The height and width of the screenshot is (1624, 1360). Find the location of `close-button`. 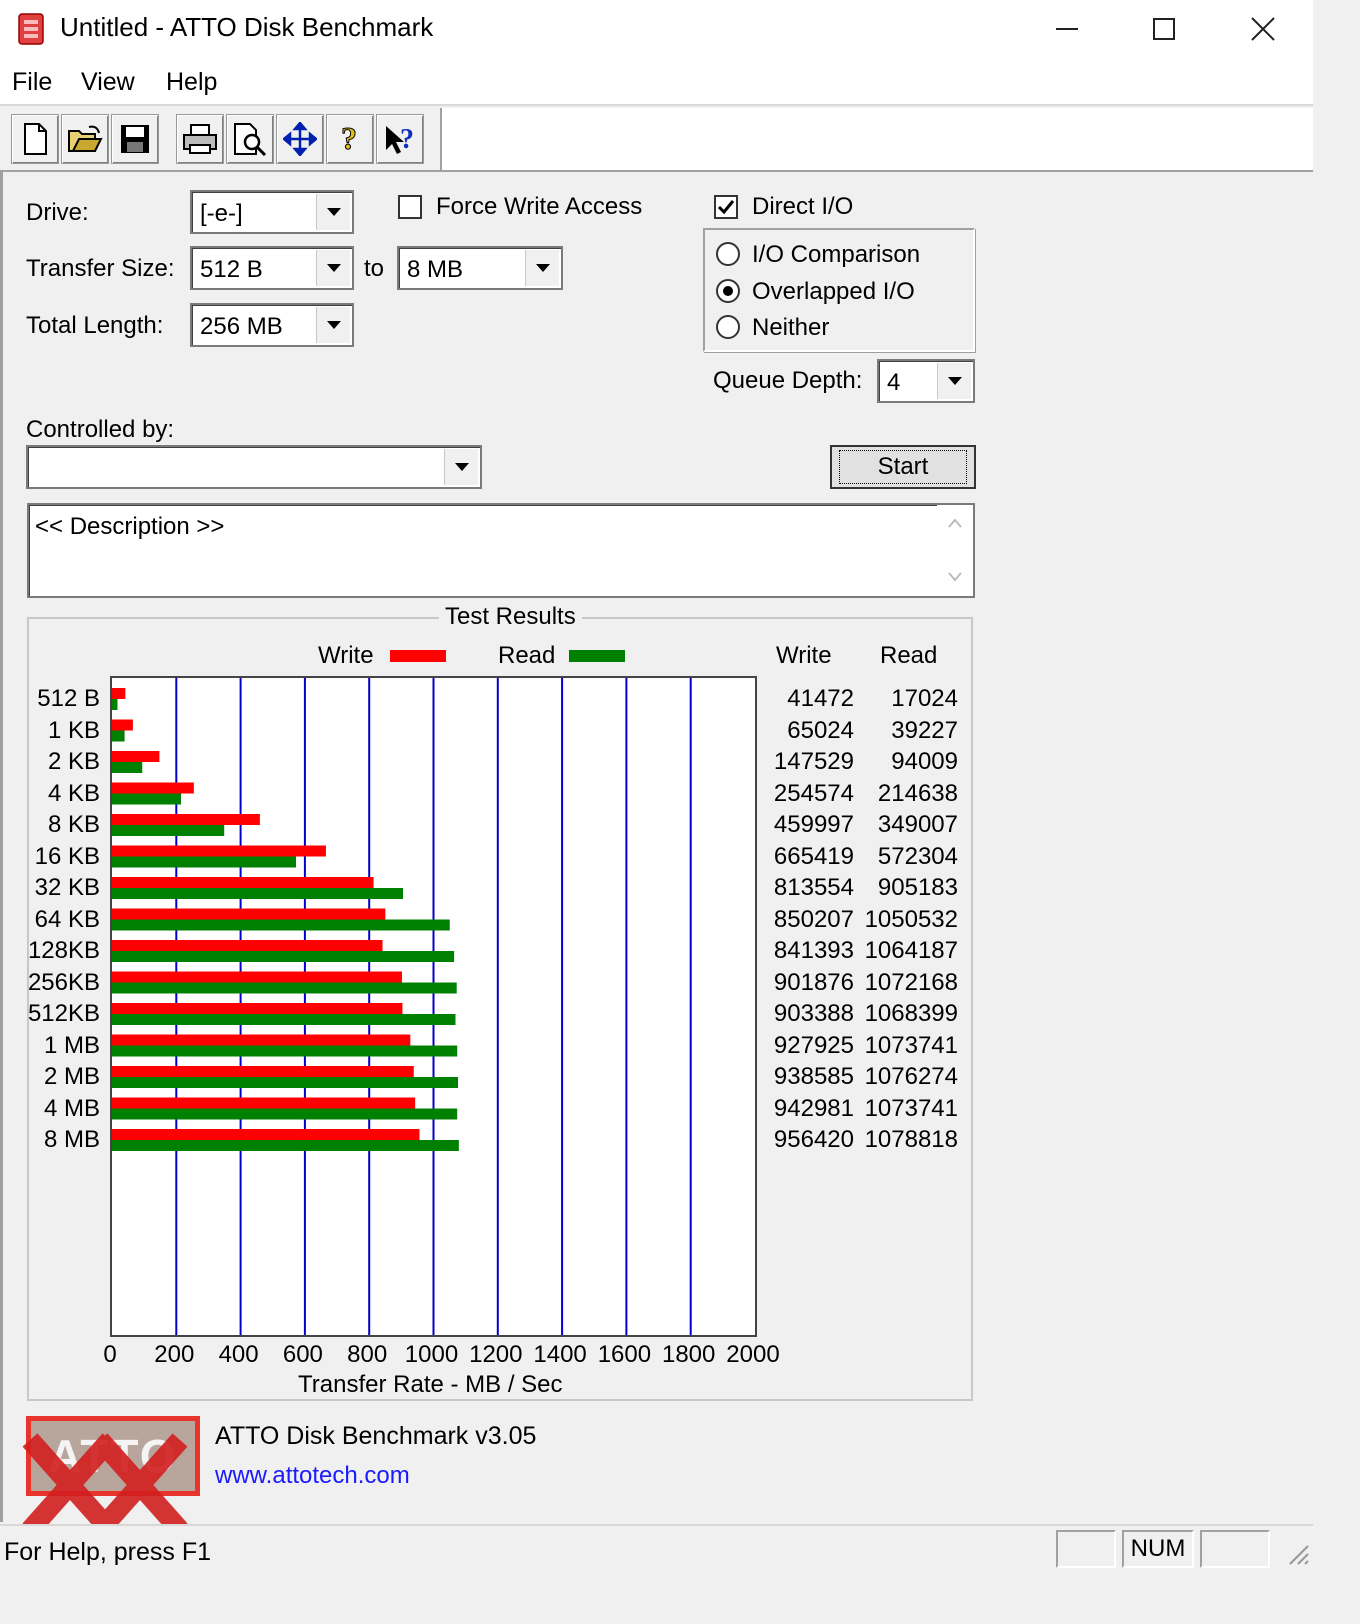

close-button is located at coordinates (1263, 29).